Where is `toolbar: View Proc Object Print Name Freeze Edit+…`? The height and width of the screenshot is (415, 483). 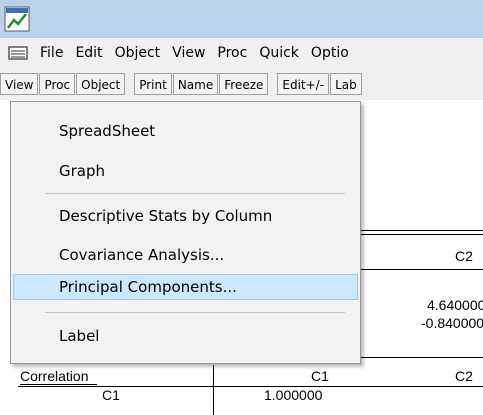
toolbar: View Proc Object Print Name Freeze Edit+… is located at coordinates (241, 84).